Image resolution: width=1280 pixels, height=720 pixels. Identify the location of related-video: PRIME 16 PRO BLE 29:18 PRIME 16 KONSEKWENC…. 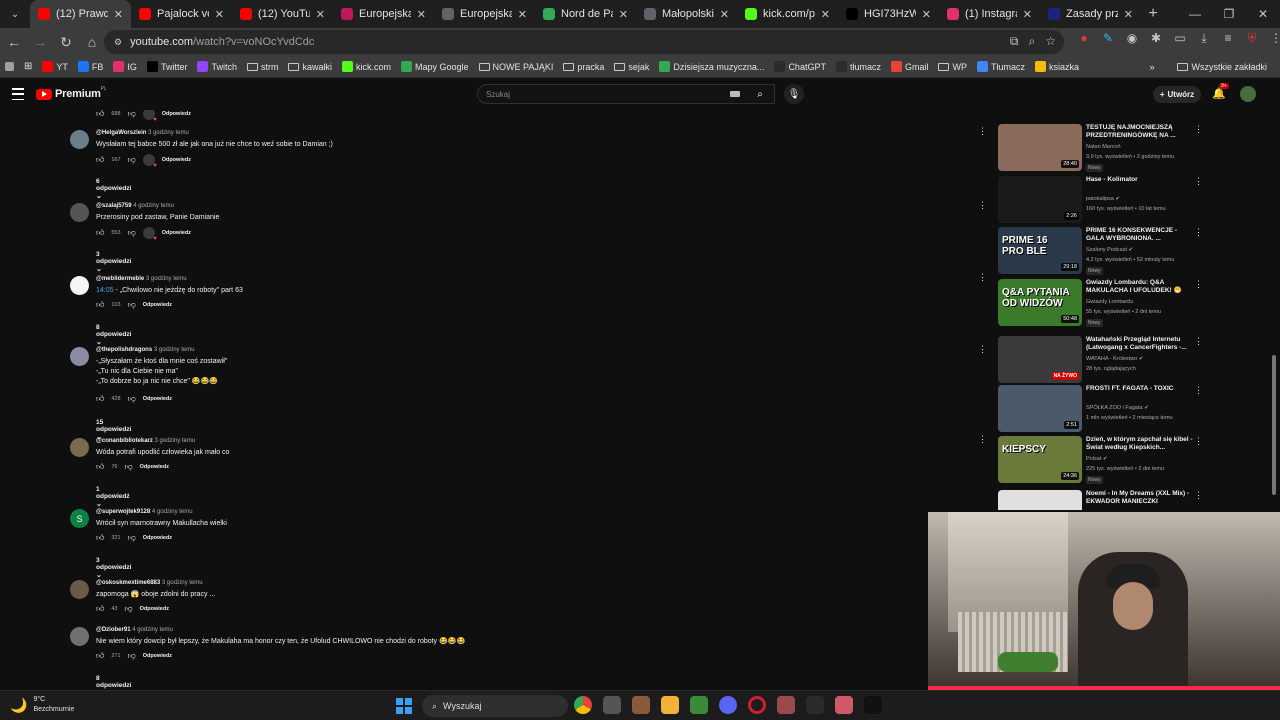
(1103, 251).